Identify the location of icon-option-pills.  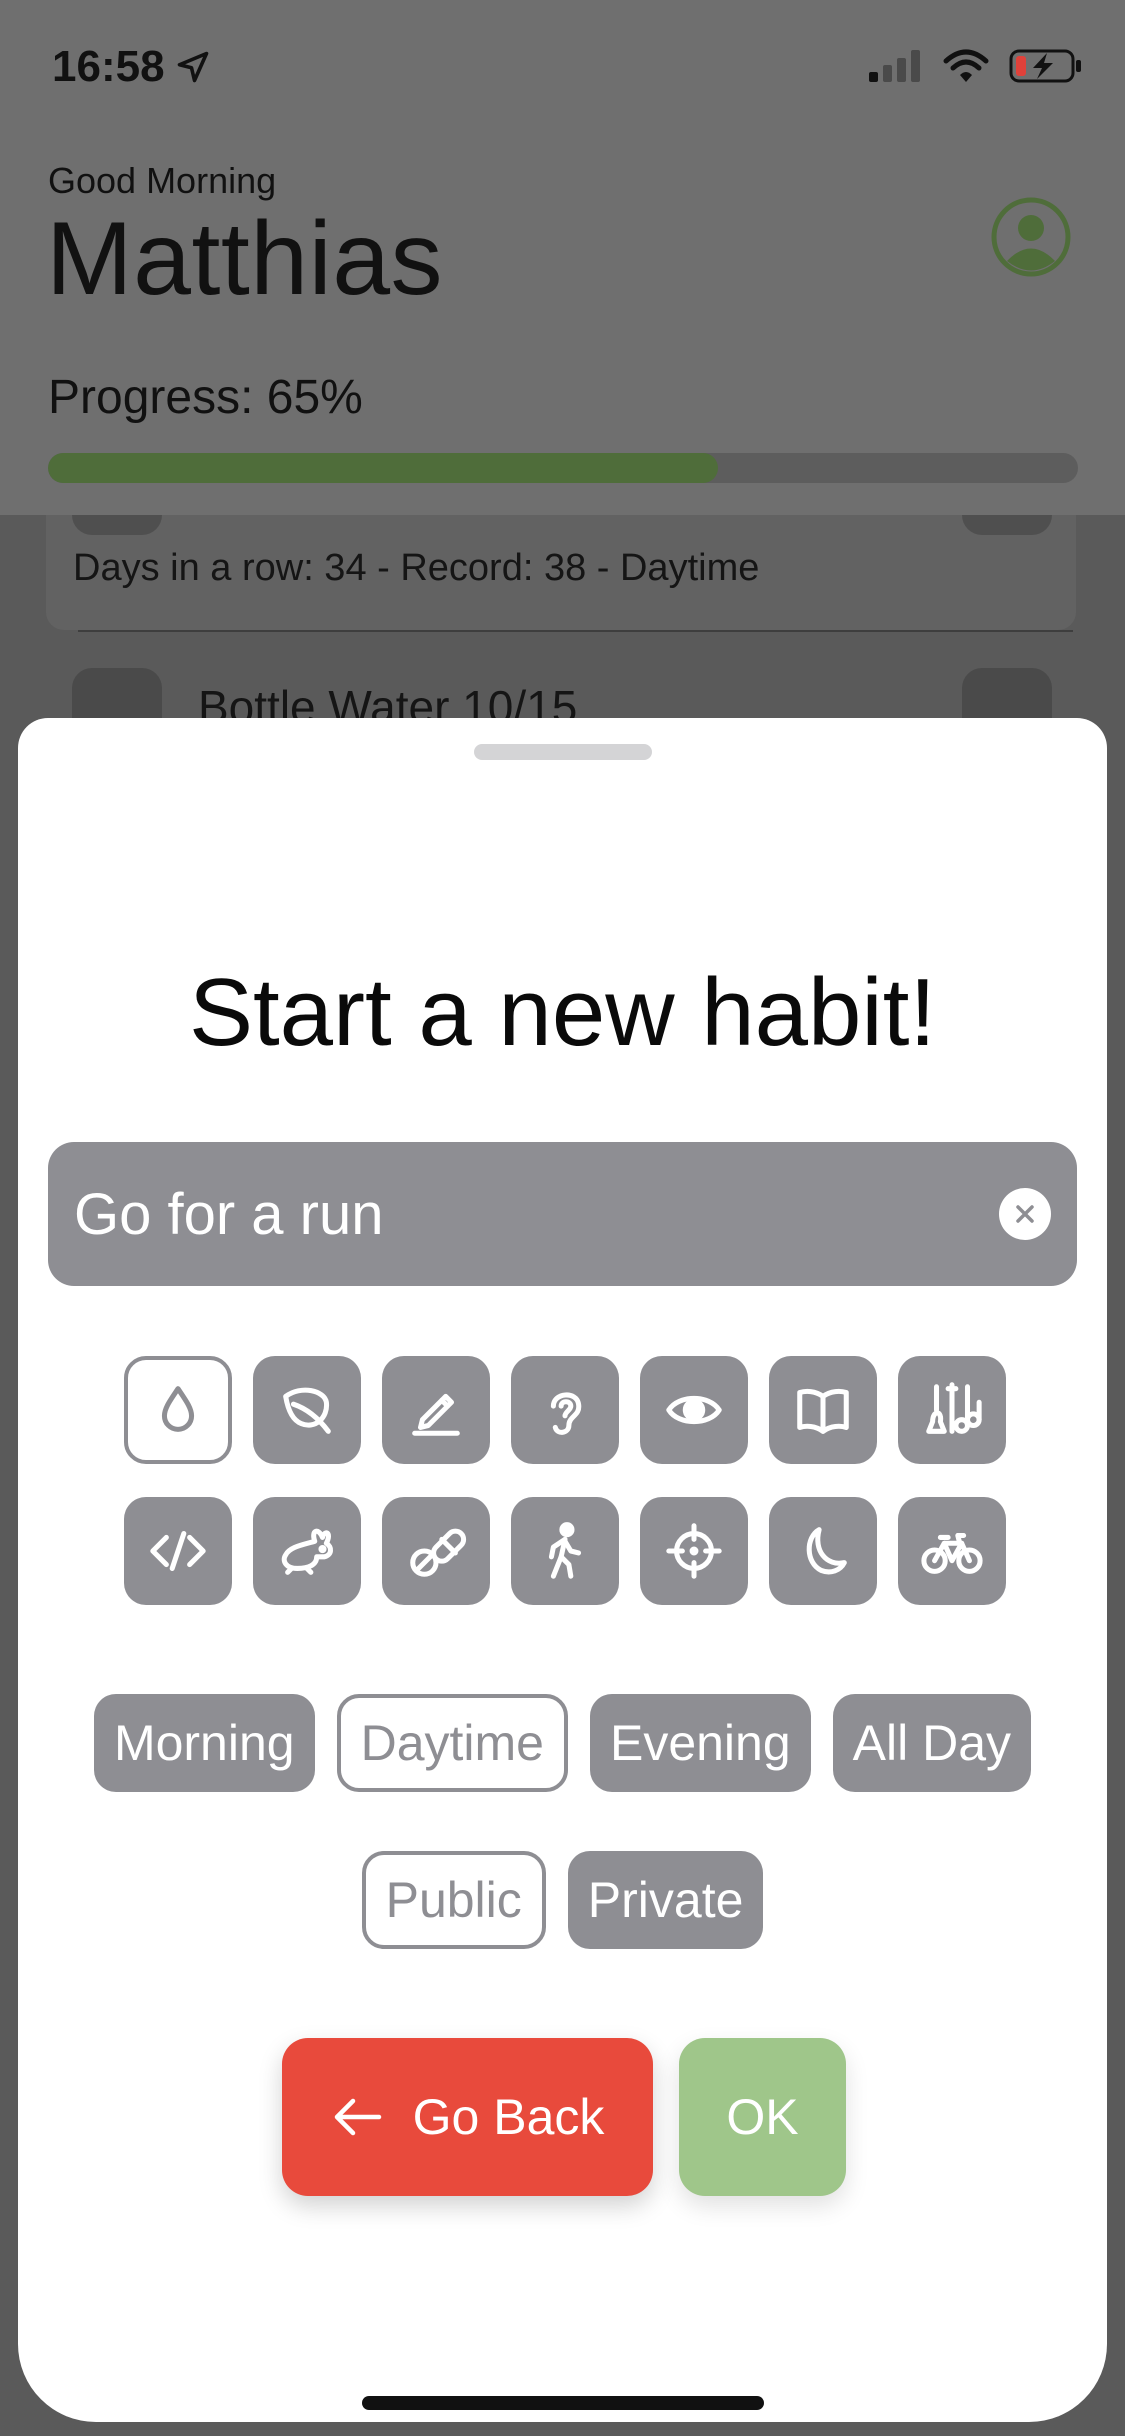
(436, 1551).